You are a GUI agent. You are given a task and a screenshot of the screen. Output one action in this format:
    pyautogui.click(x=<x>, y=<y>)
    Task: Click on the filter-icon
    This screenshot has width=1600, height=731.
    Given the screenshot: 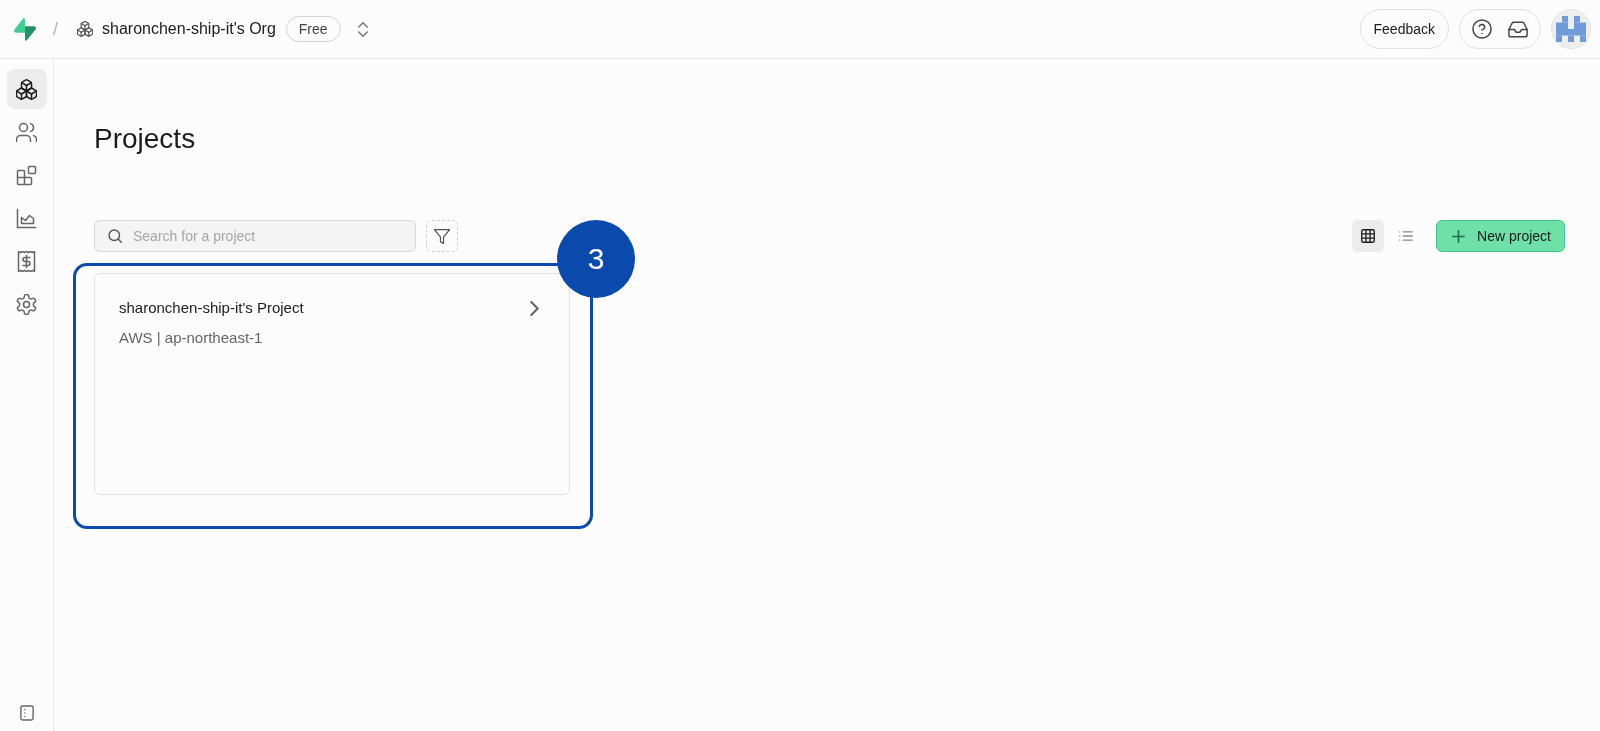 What is the action you would take?
    pyautogui.click(x=442, y=236)
    